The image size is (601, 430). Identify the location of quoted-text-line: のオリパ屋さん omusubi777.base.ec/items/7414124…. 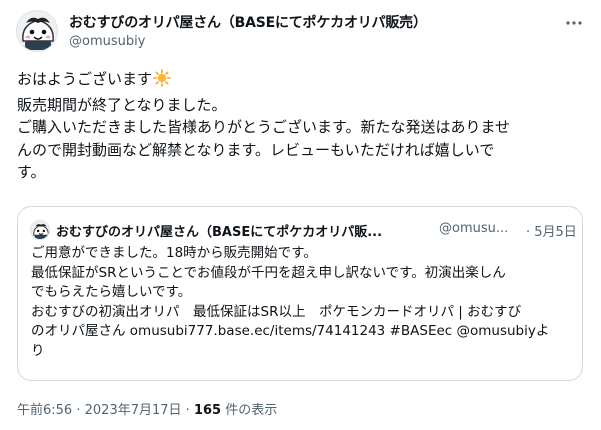
(290, 331).